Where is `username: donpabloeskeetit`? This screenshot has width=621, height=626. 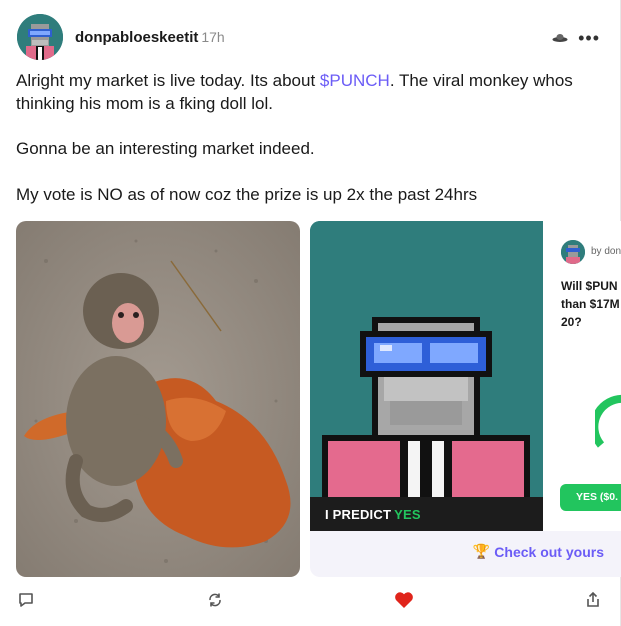
username: donpabloeskeetit is located at coordinates (136, 37).